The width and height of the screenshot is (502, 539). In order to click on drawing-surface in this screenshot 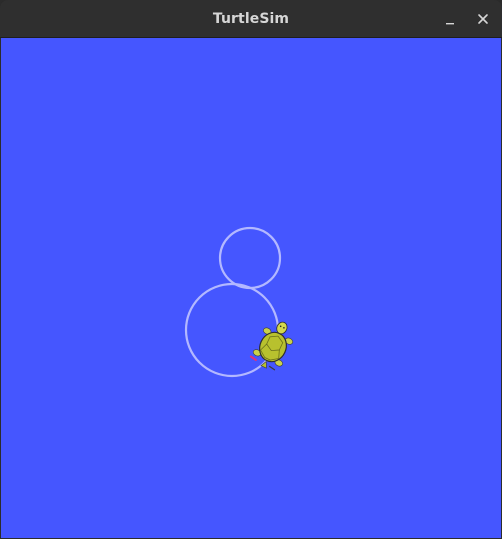, I will do `click(239, 302)`.